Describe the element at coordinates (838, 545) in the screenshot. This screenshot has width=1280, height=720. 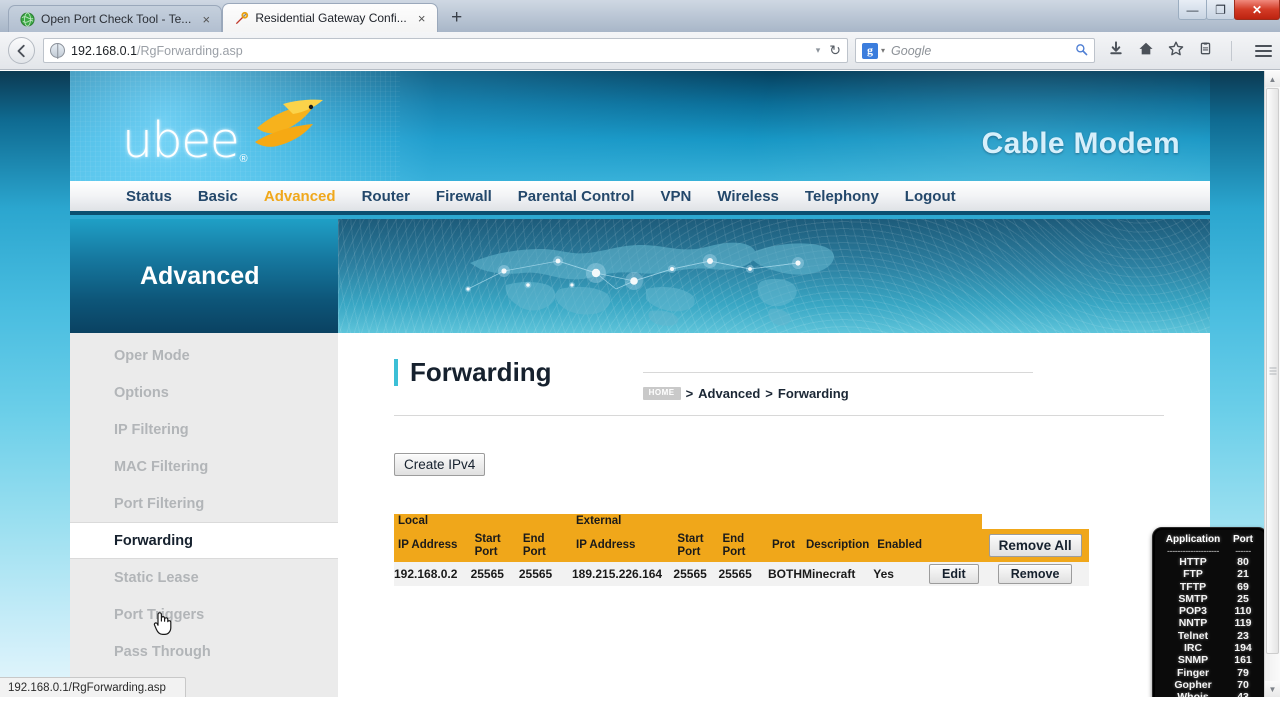
I see `col-description: Description` at that location.